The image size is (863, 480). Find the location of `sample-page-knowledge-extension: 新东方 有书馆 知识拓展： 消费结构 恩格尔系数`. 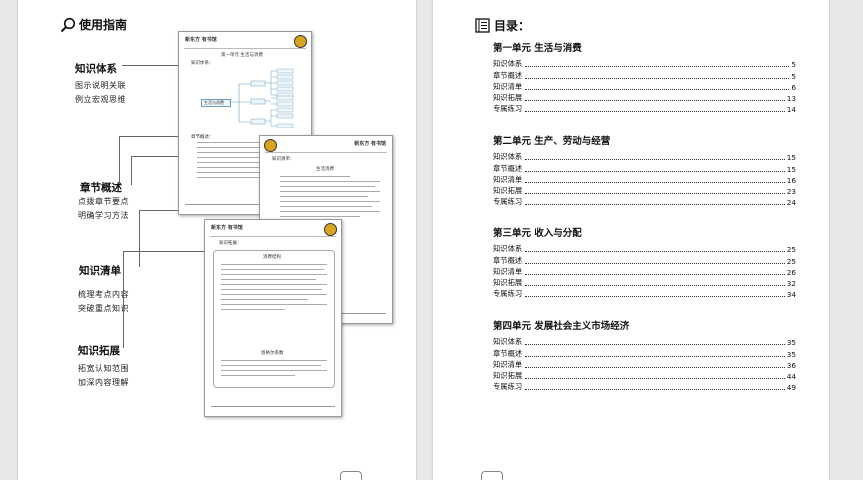

sample-page-knowledge-extension: 新东方 有书馆 知识拓展： 消费结构 恩格尔系数 is located at coordinates (273, 318).